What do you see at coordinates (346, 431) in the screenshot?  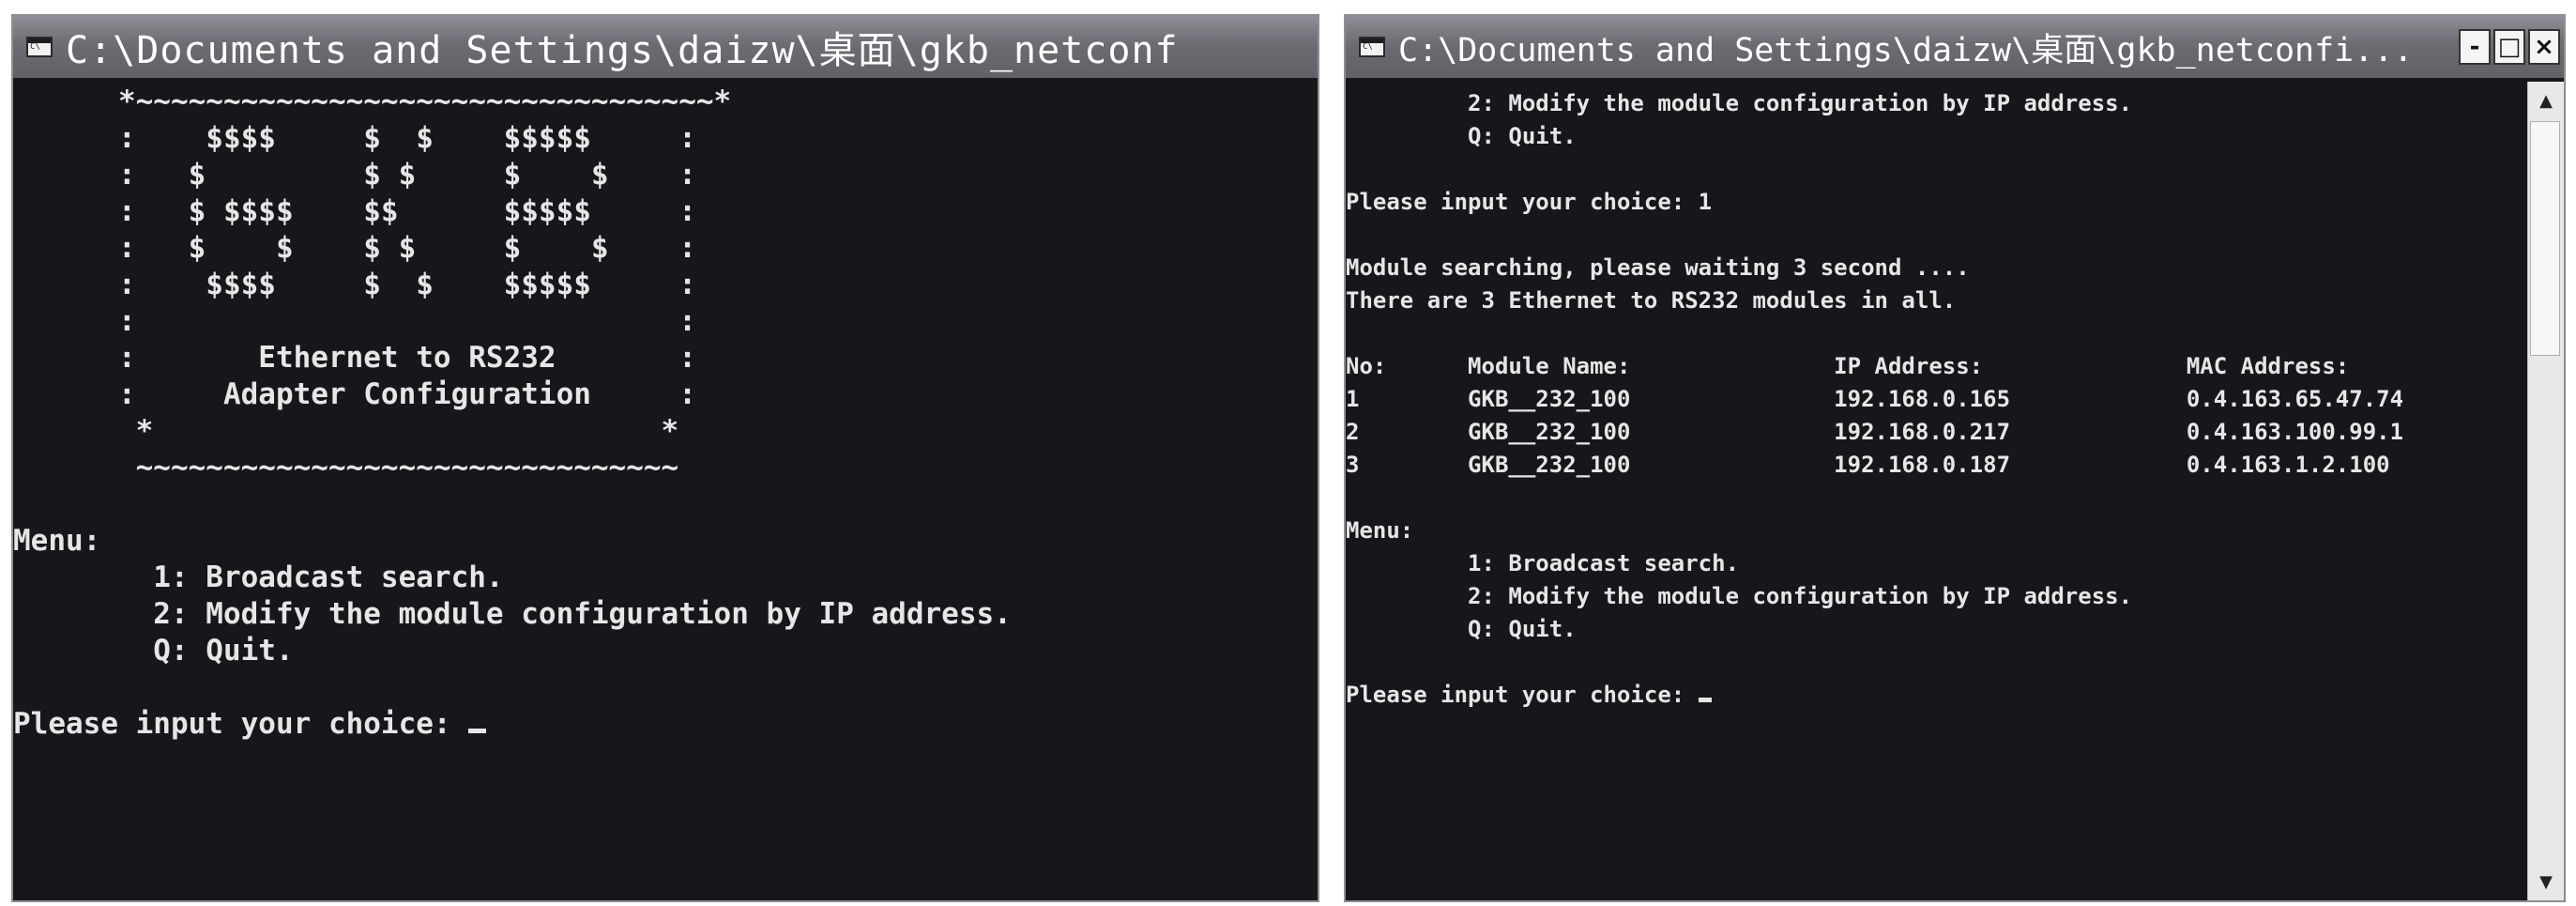 I see `console-line: * *` at bounding box center [346, 431].